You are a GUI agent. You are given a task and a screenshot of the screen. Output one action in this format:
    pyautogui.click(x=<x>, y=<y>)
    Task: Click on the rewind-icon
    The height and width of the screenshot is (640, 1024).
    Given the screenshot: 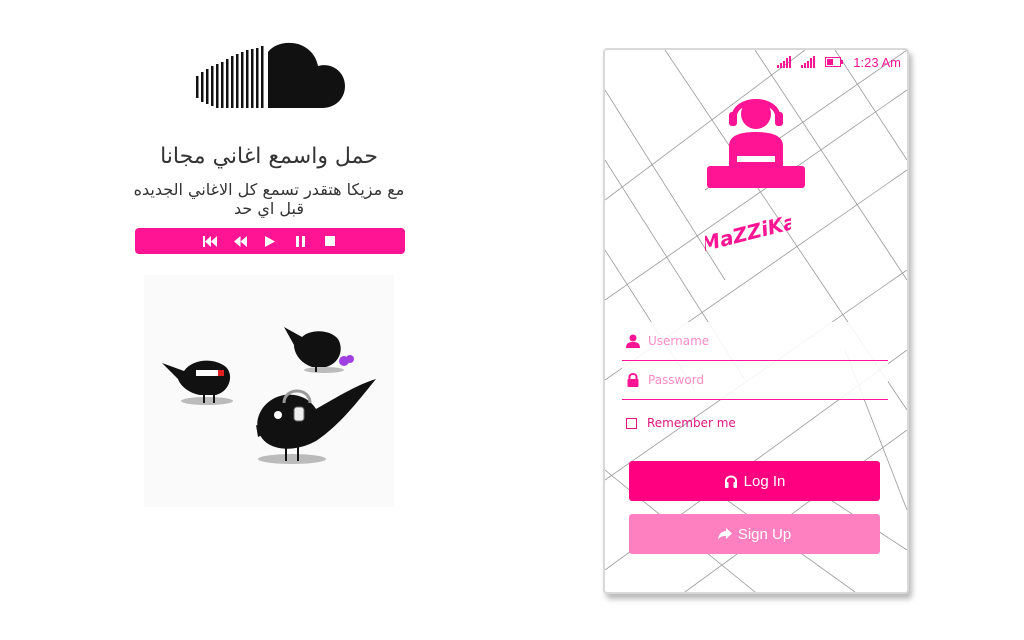 What is the action you would take?
    pyautogui.click(x=240, y=241)
    